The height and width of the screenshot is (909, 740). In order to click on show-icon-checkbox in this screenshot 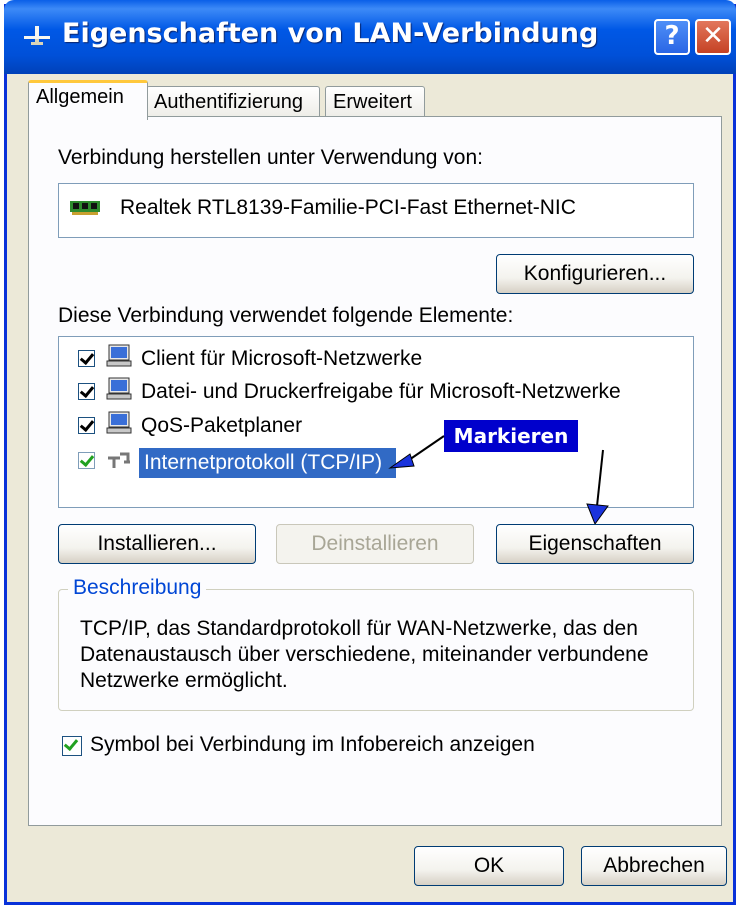, I will do `click(72, 746)`.